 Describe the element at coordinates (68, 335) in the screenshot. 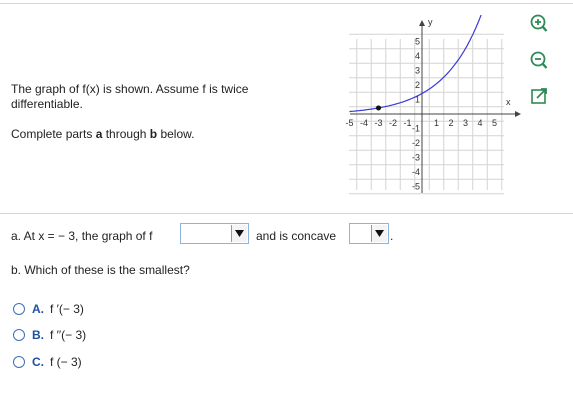

I see `option-b-text: f ′′(− 3)` at that location.